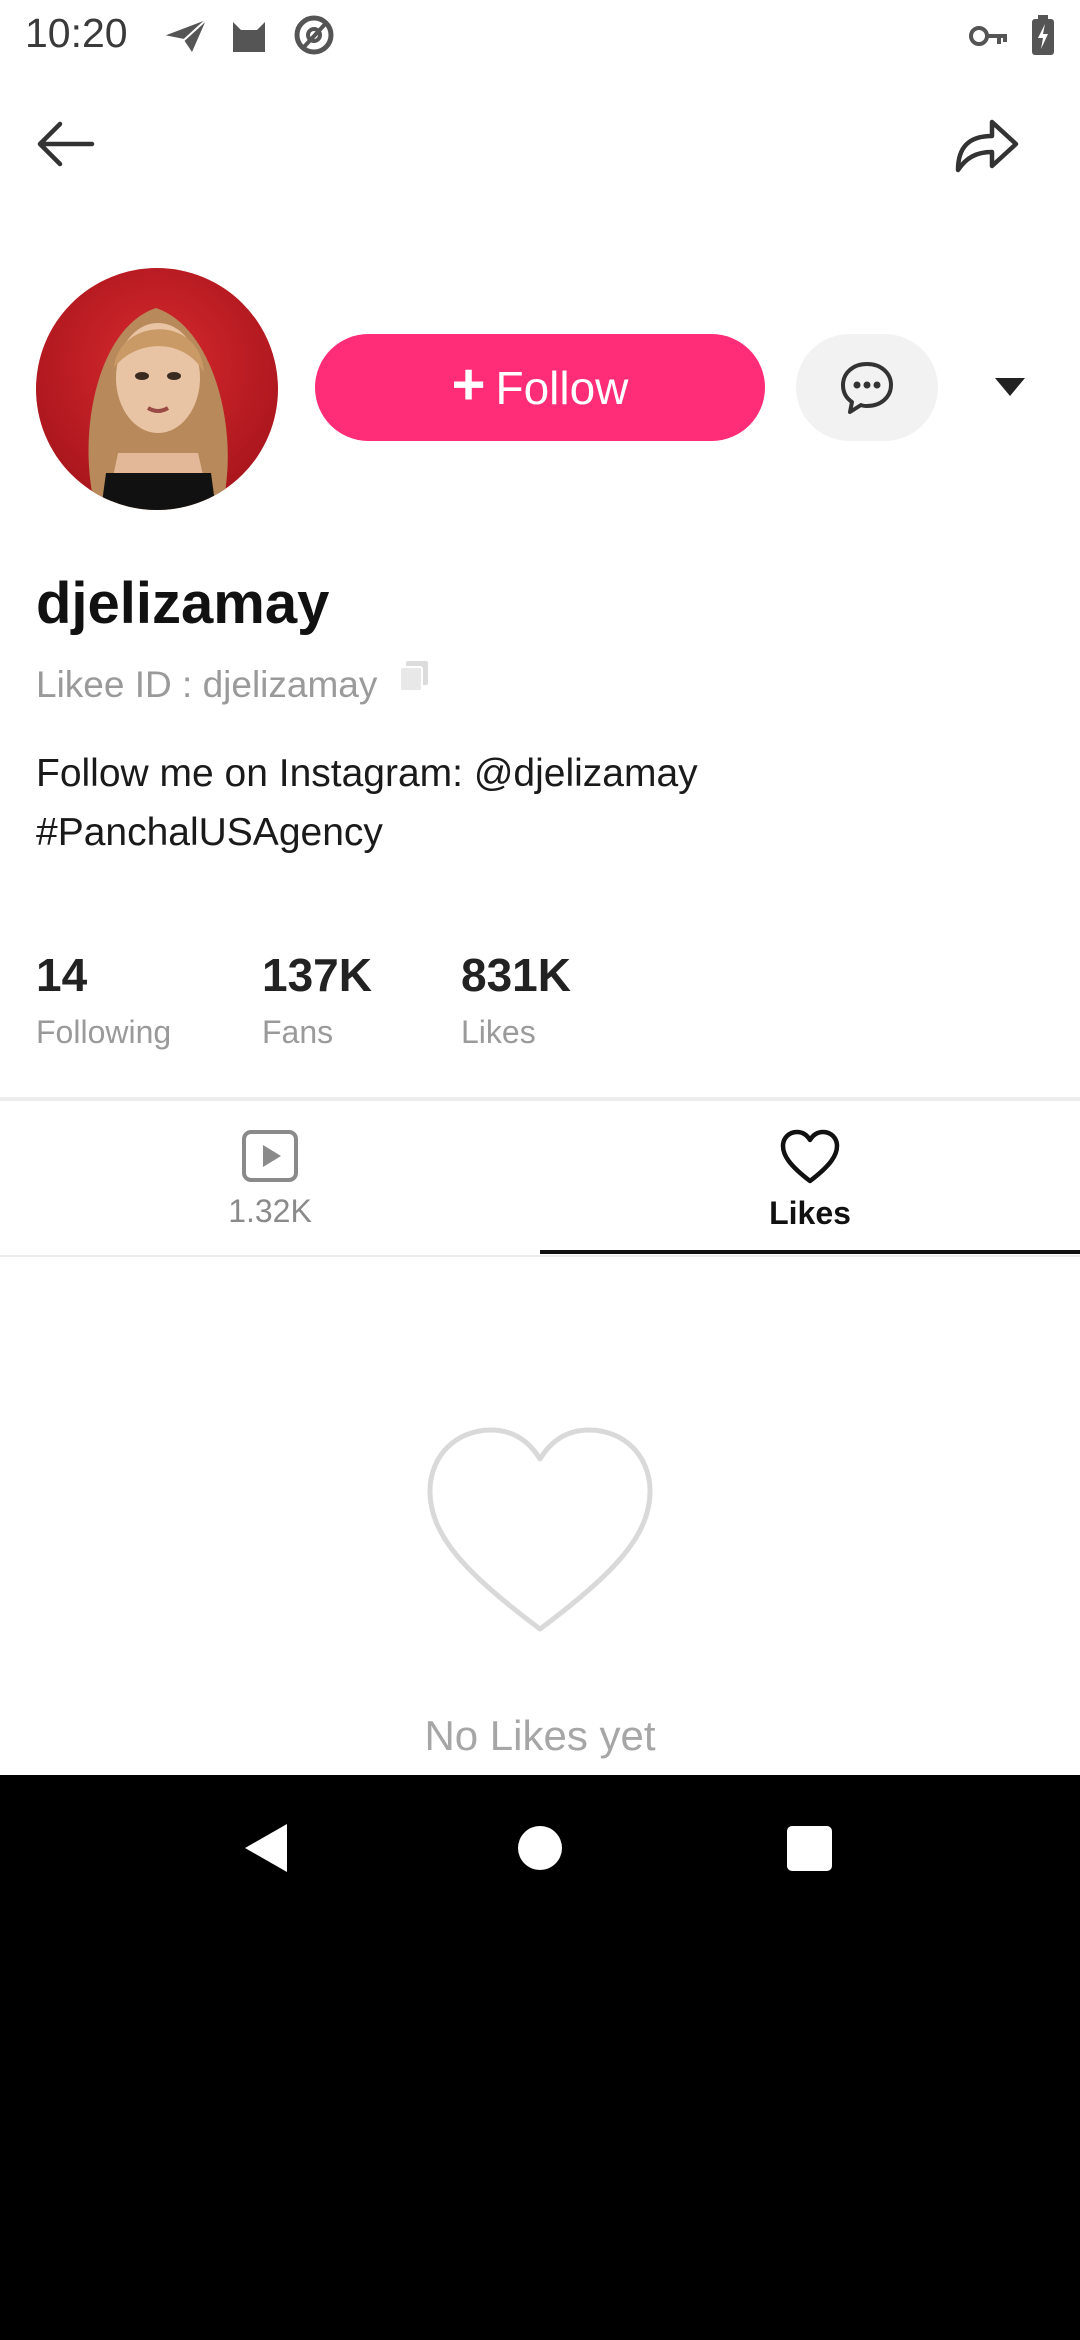 This screenshot has height=2340, width=1080. Describe the element at coordinates (185, 38) in the screenshot. I see `send-icon` at that location.